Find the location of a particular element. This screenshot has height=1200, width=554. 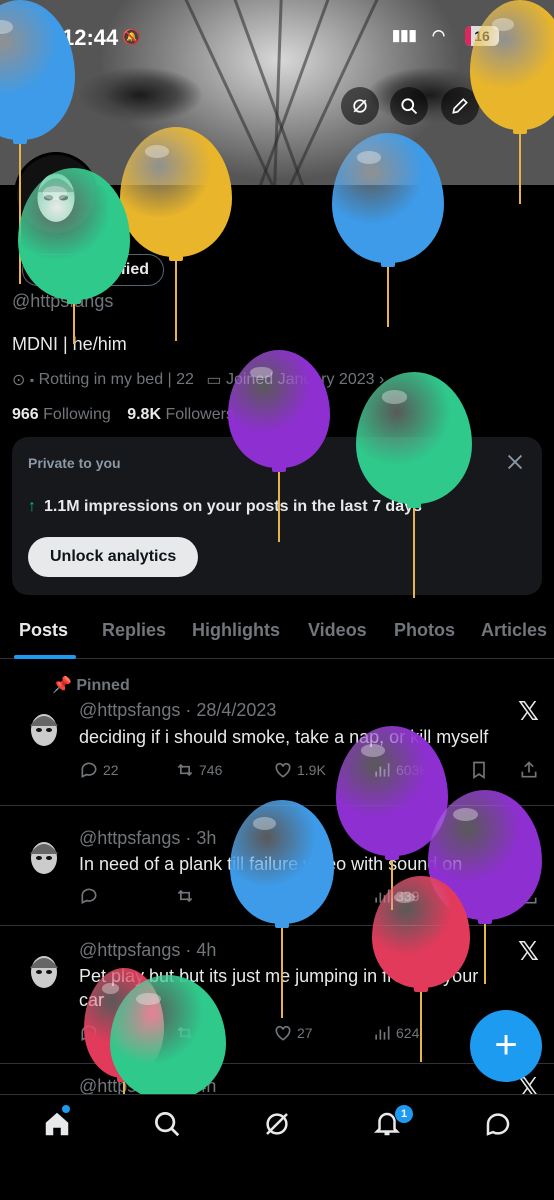

status-bar: 12:44 🔕 ▮▮▮ ◠ 16 is located at coordinates (277, 30).